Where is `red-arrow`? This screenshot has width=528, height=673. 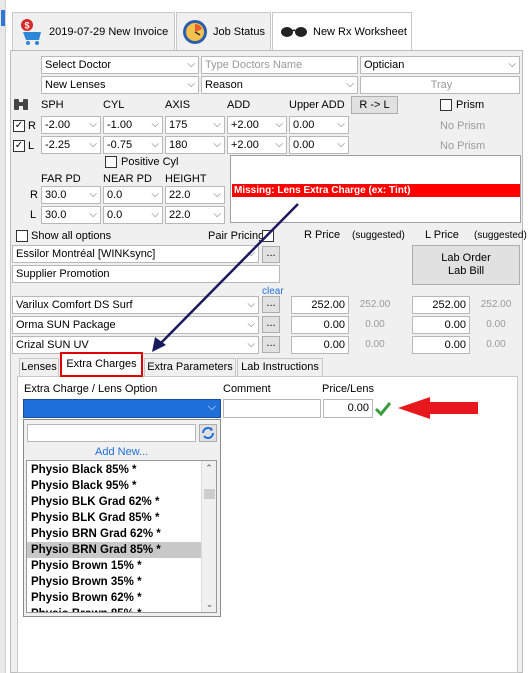
red-arrow is located at coordinates (438, 408).